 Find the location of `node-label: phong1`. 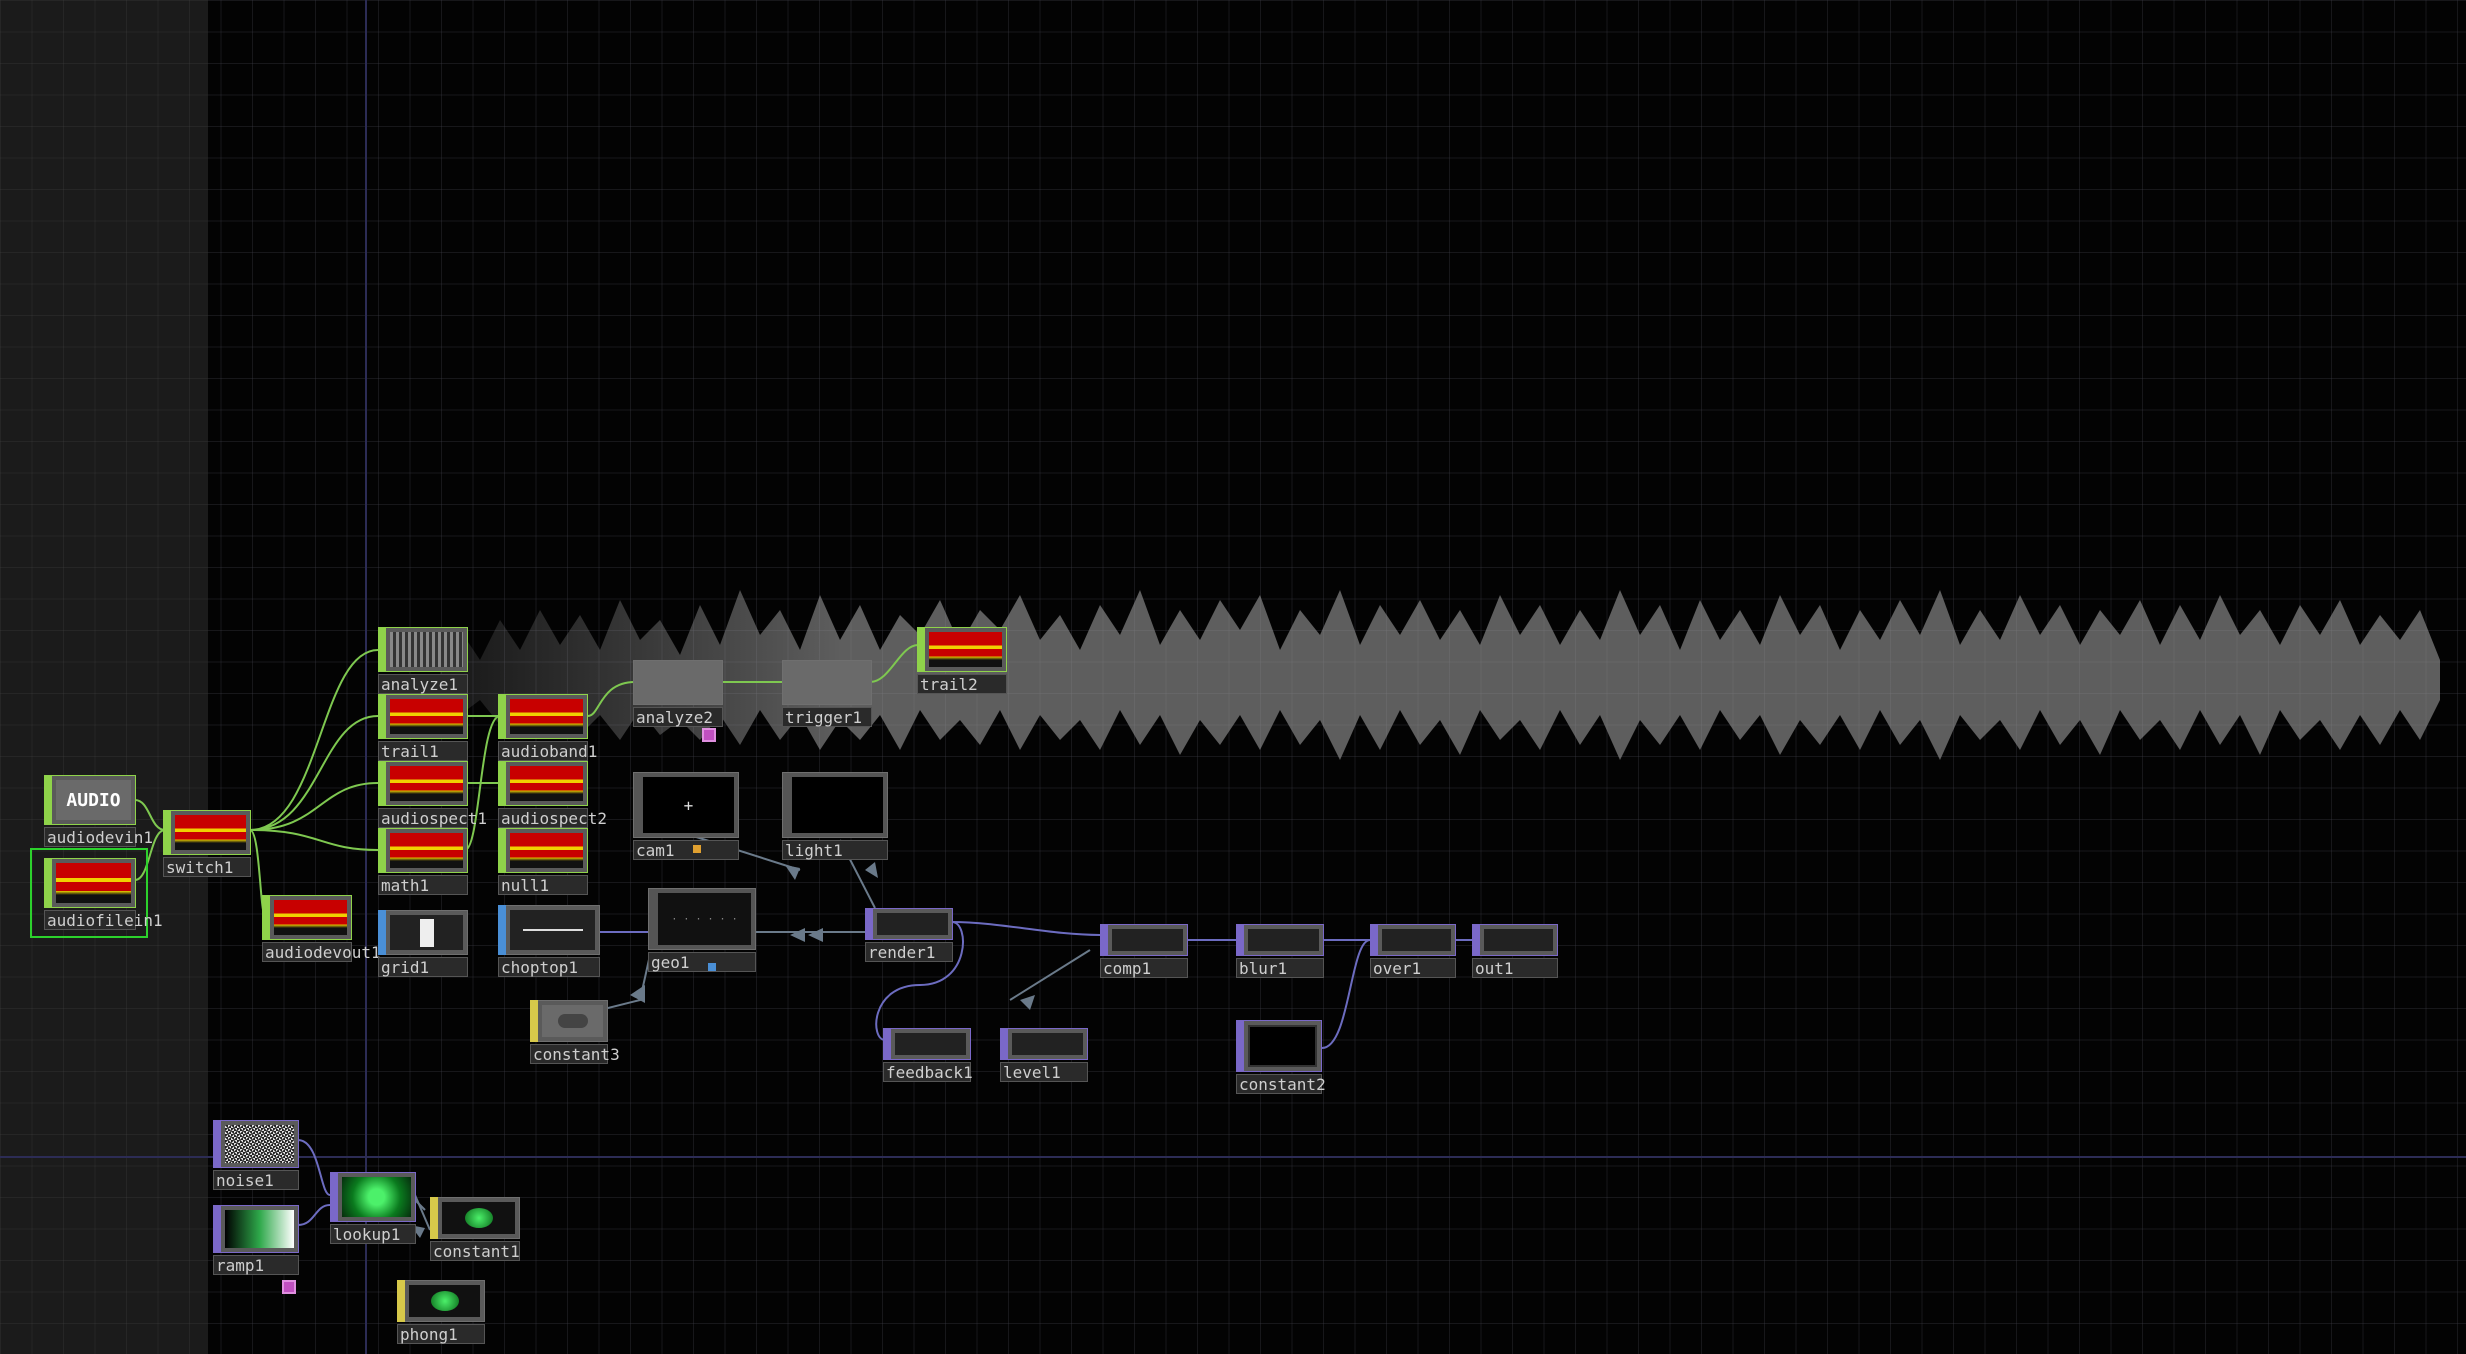

node-label: phong1 is located at coordinates (441, 1334).